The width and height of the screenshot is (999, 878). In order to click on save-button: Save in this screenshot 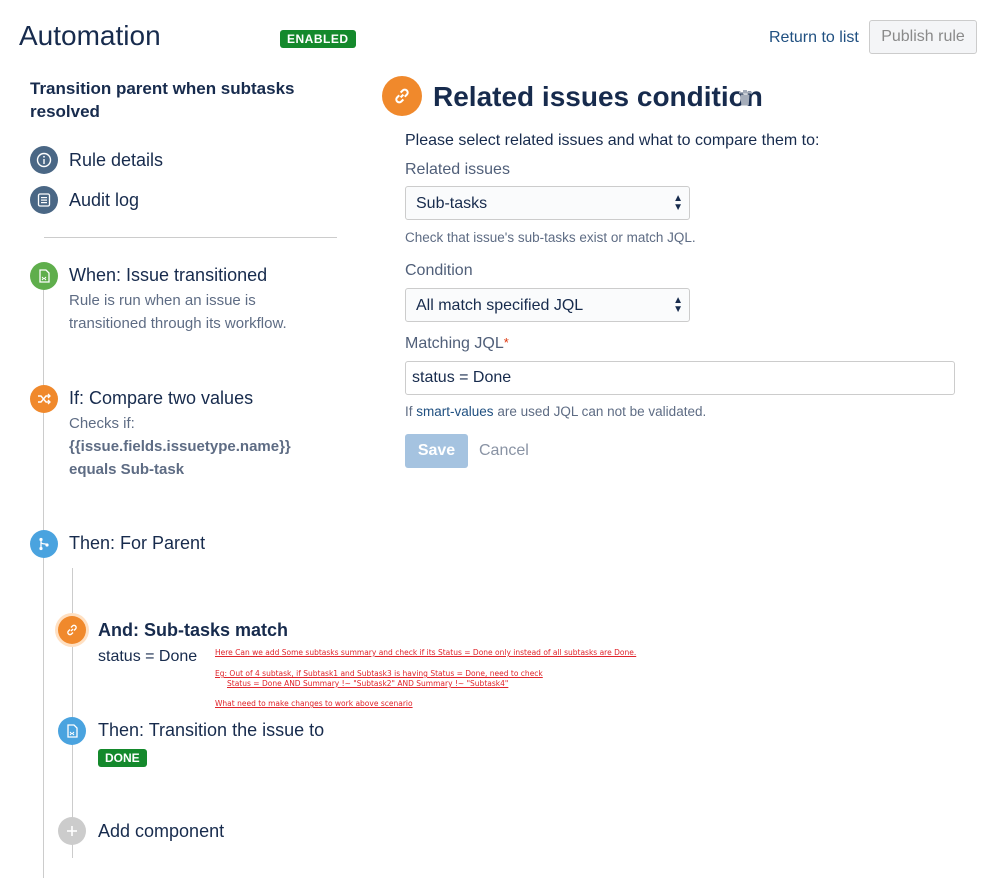, I will do `click(436, 451)`.